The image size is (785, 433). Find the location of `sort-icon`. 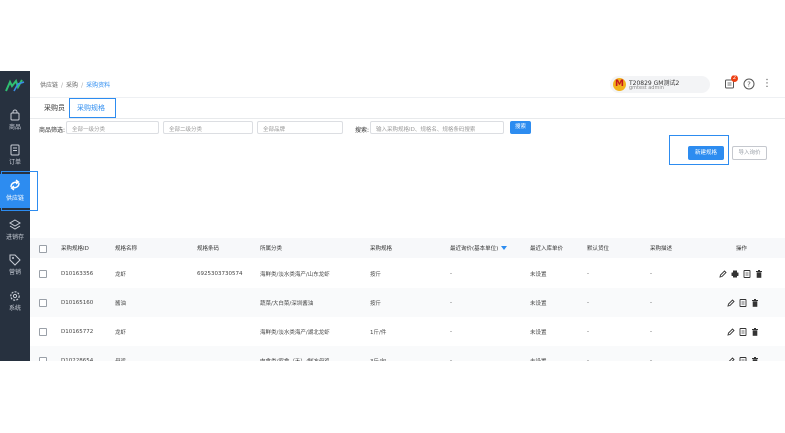

sort-icon is located at coordinates (504, 248).